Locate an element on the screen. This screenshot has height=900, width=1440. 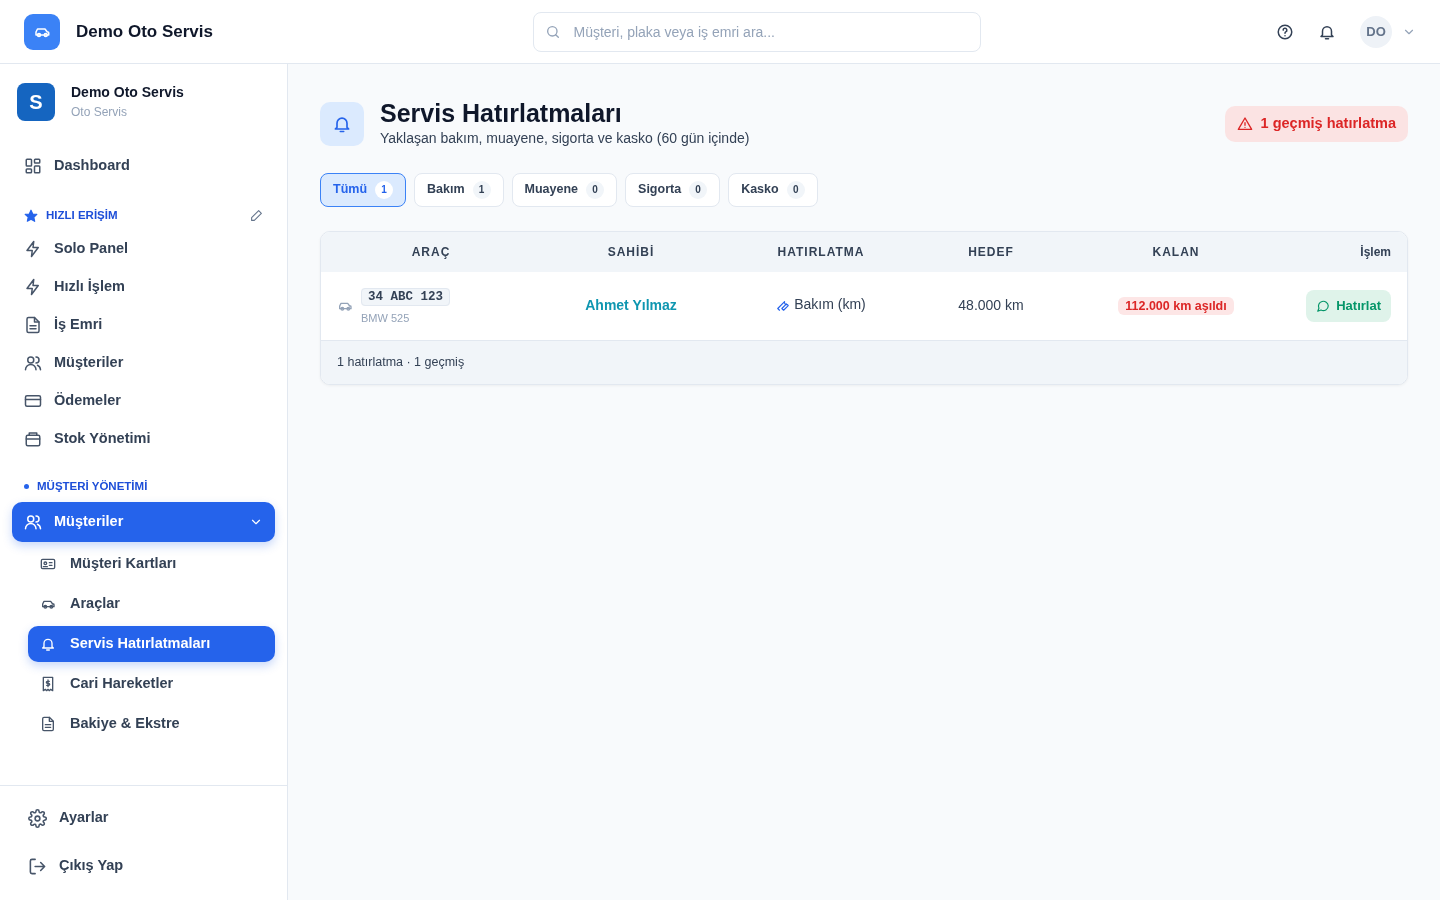
target-value: 48.000 km is located at coordinates (991, 305).